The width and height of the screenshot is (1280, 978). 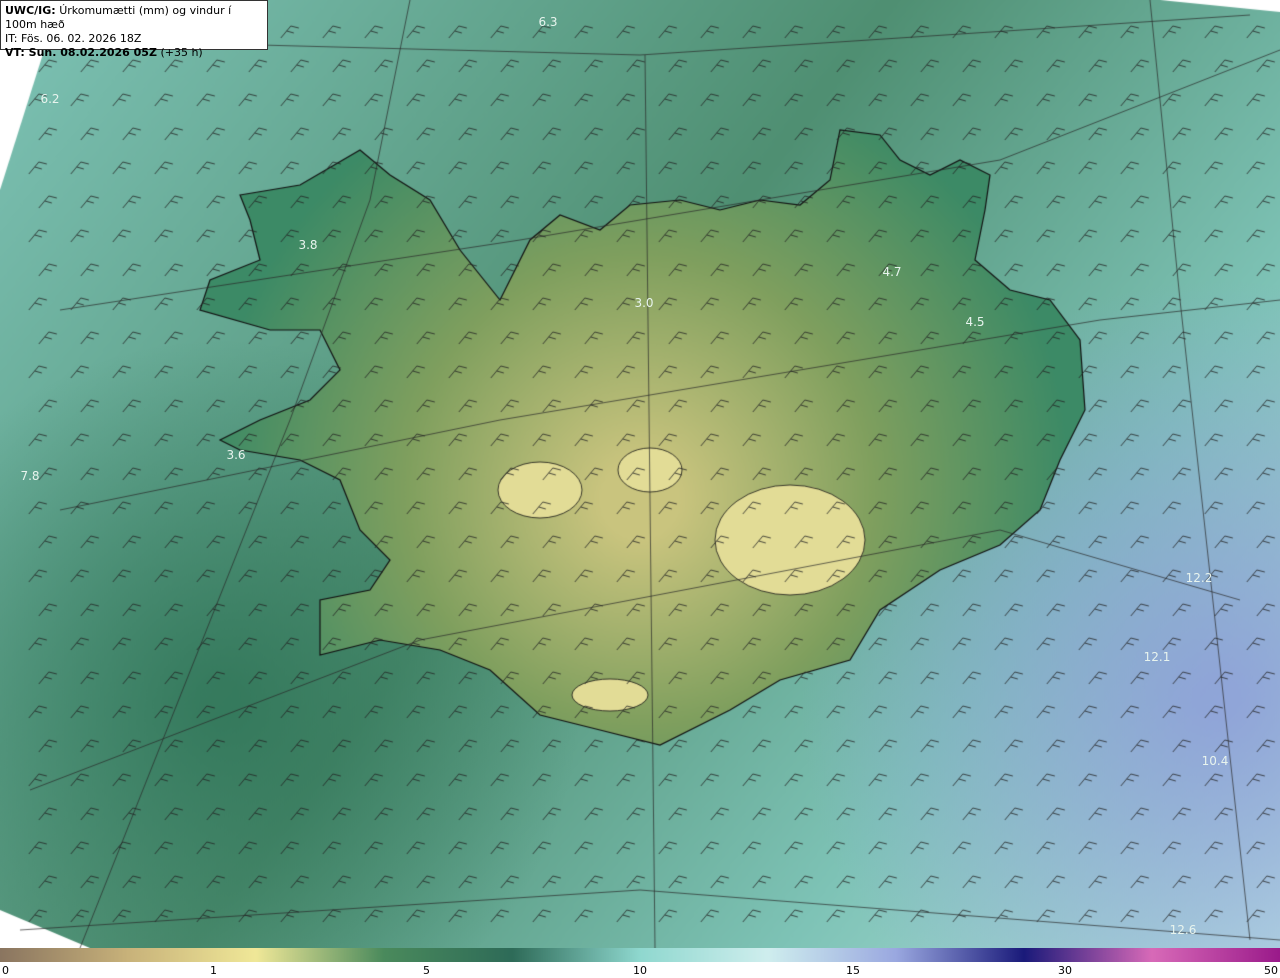 I want to click on value-label: 10.4, so click(x=1215, y=761).